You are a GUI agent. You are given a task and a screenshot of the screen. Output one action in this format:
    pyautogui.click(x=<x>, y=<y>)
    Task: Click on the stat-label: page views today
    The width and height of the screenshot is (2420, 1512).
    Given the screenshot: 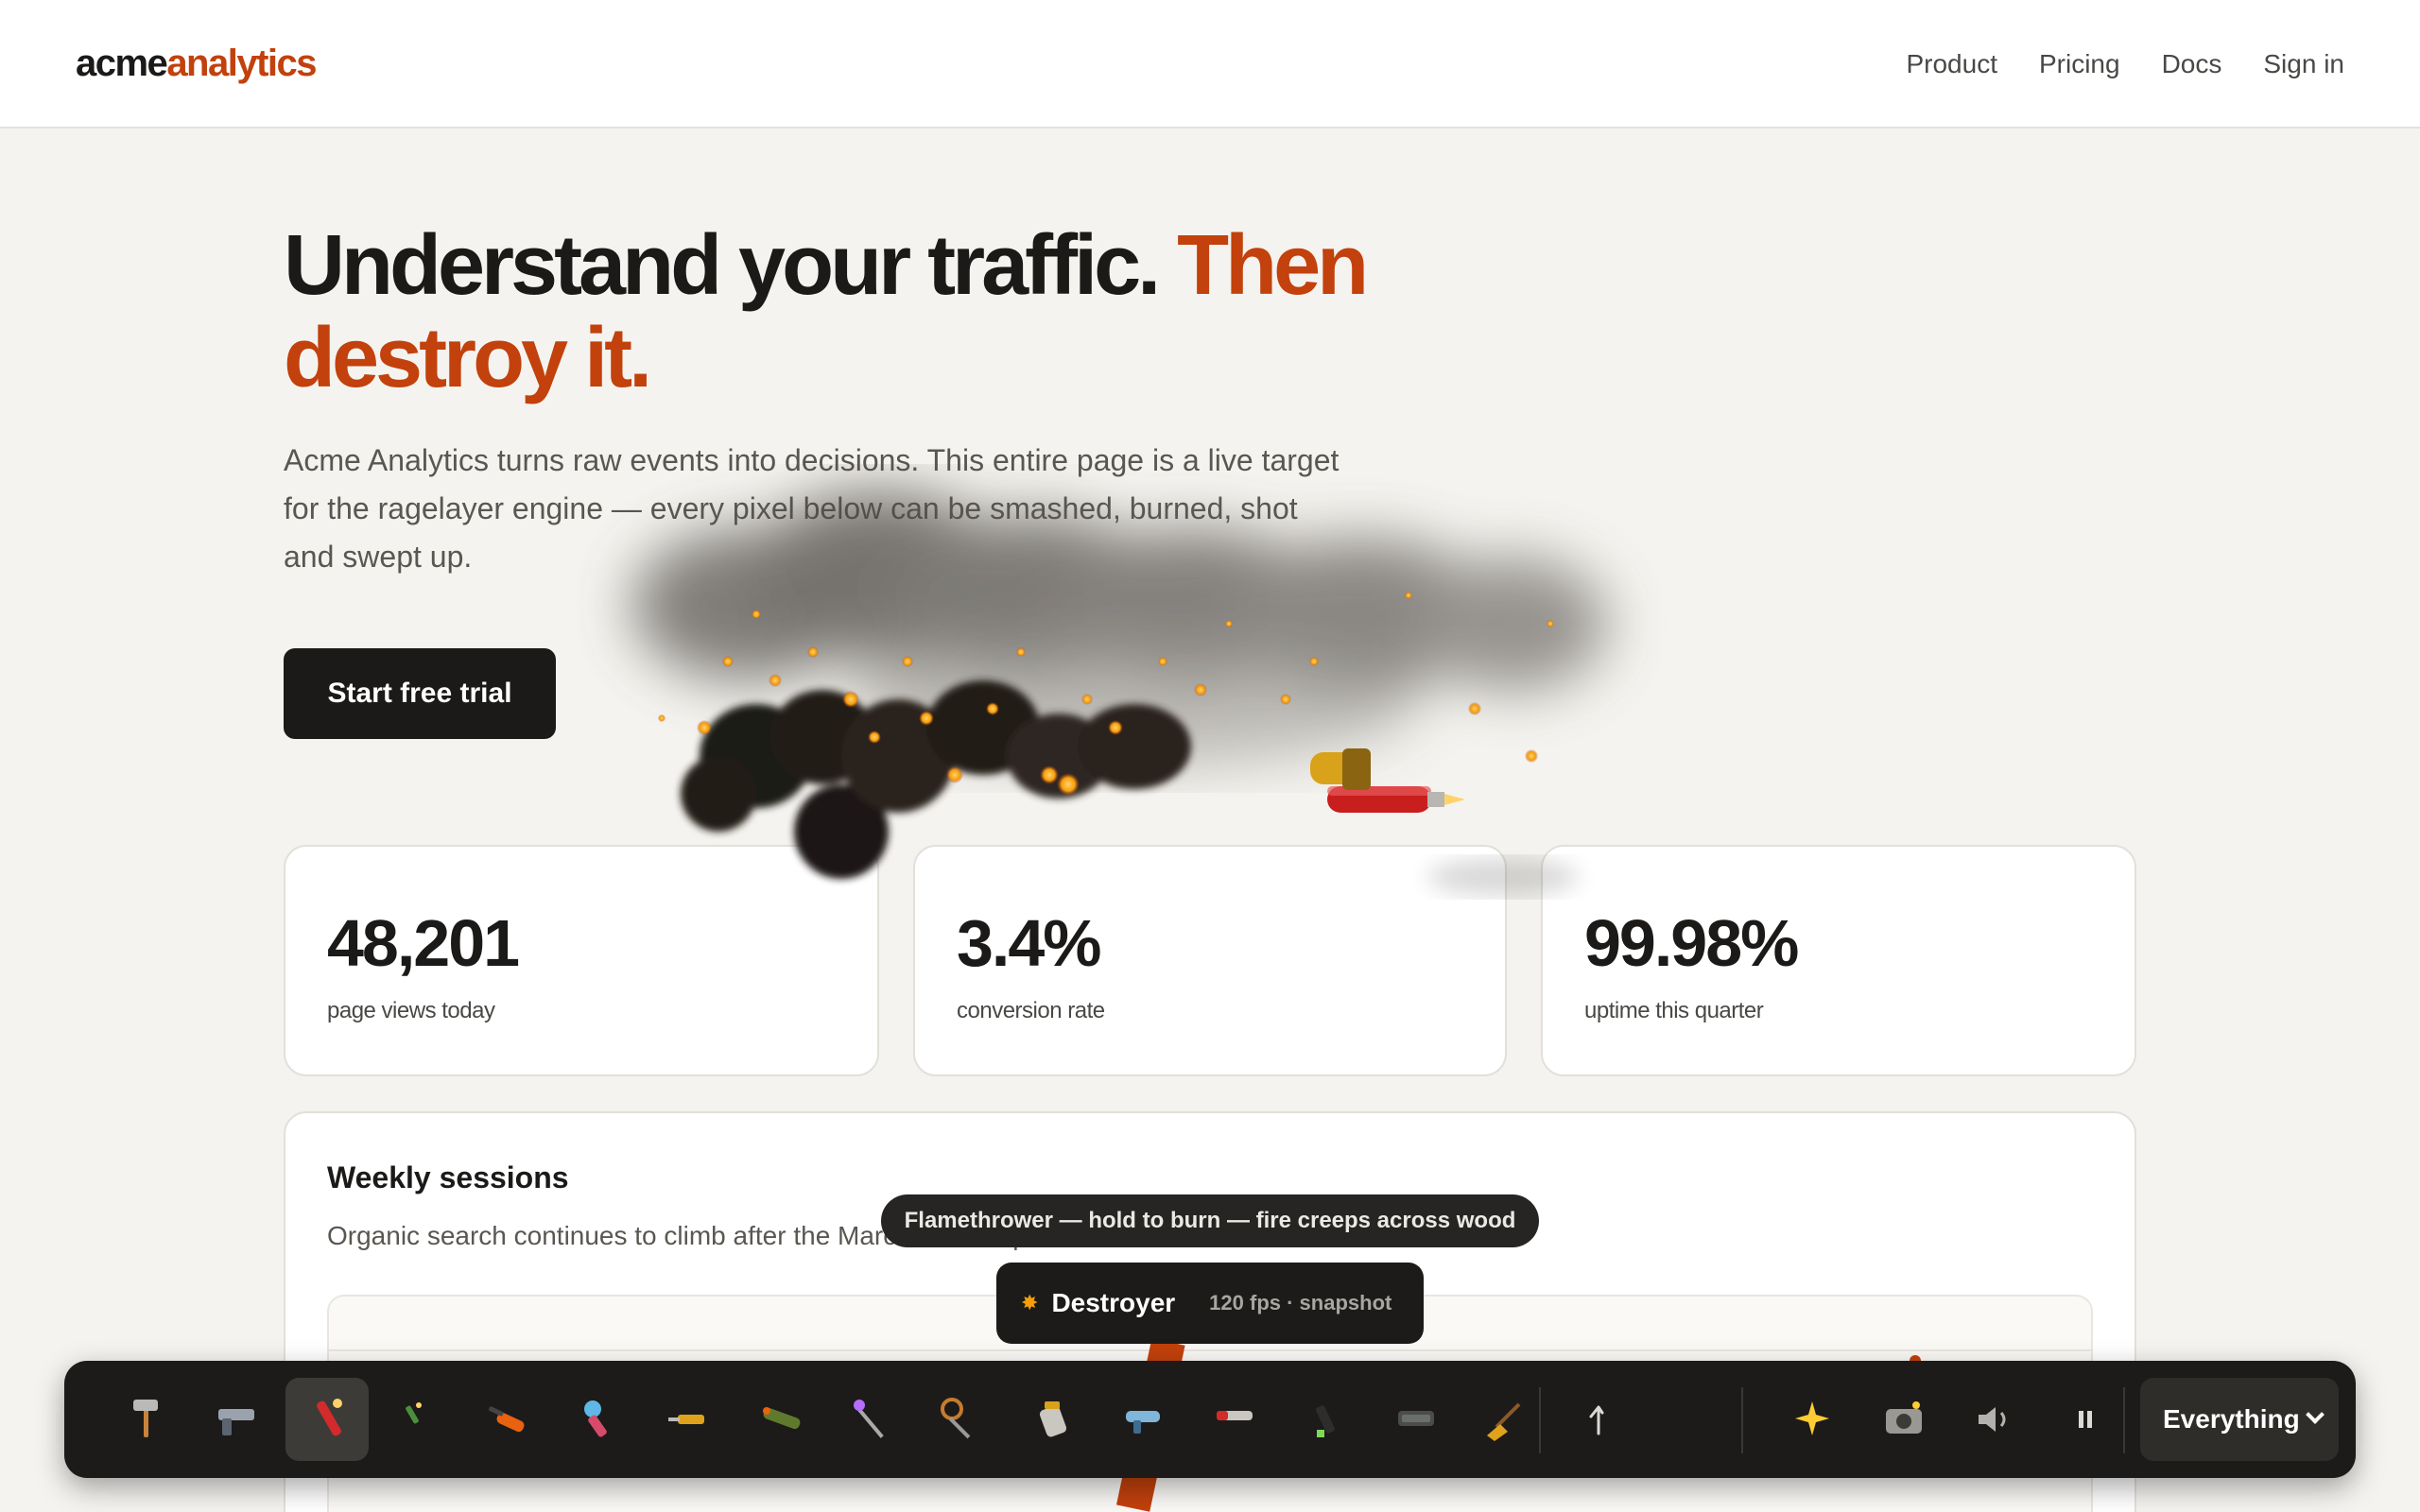 What is the action you would take?
    pyautogui.click(x=411, y=1010)
    